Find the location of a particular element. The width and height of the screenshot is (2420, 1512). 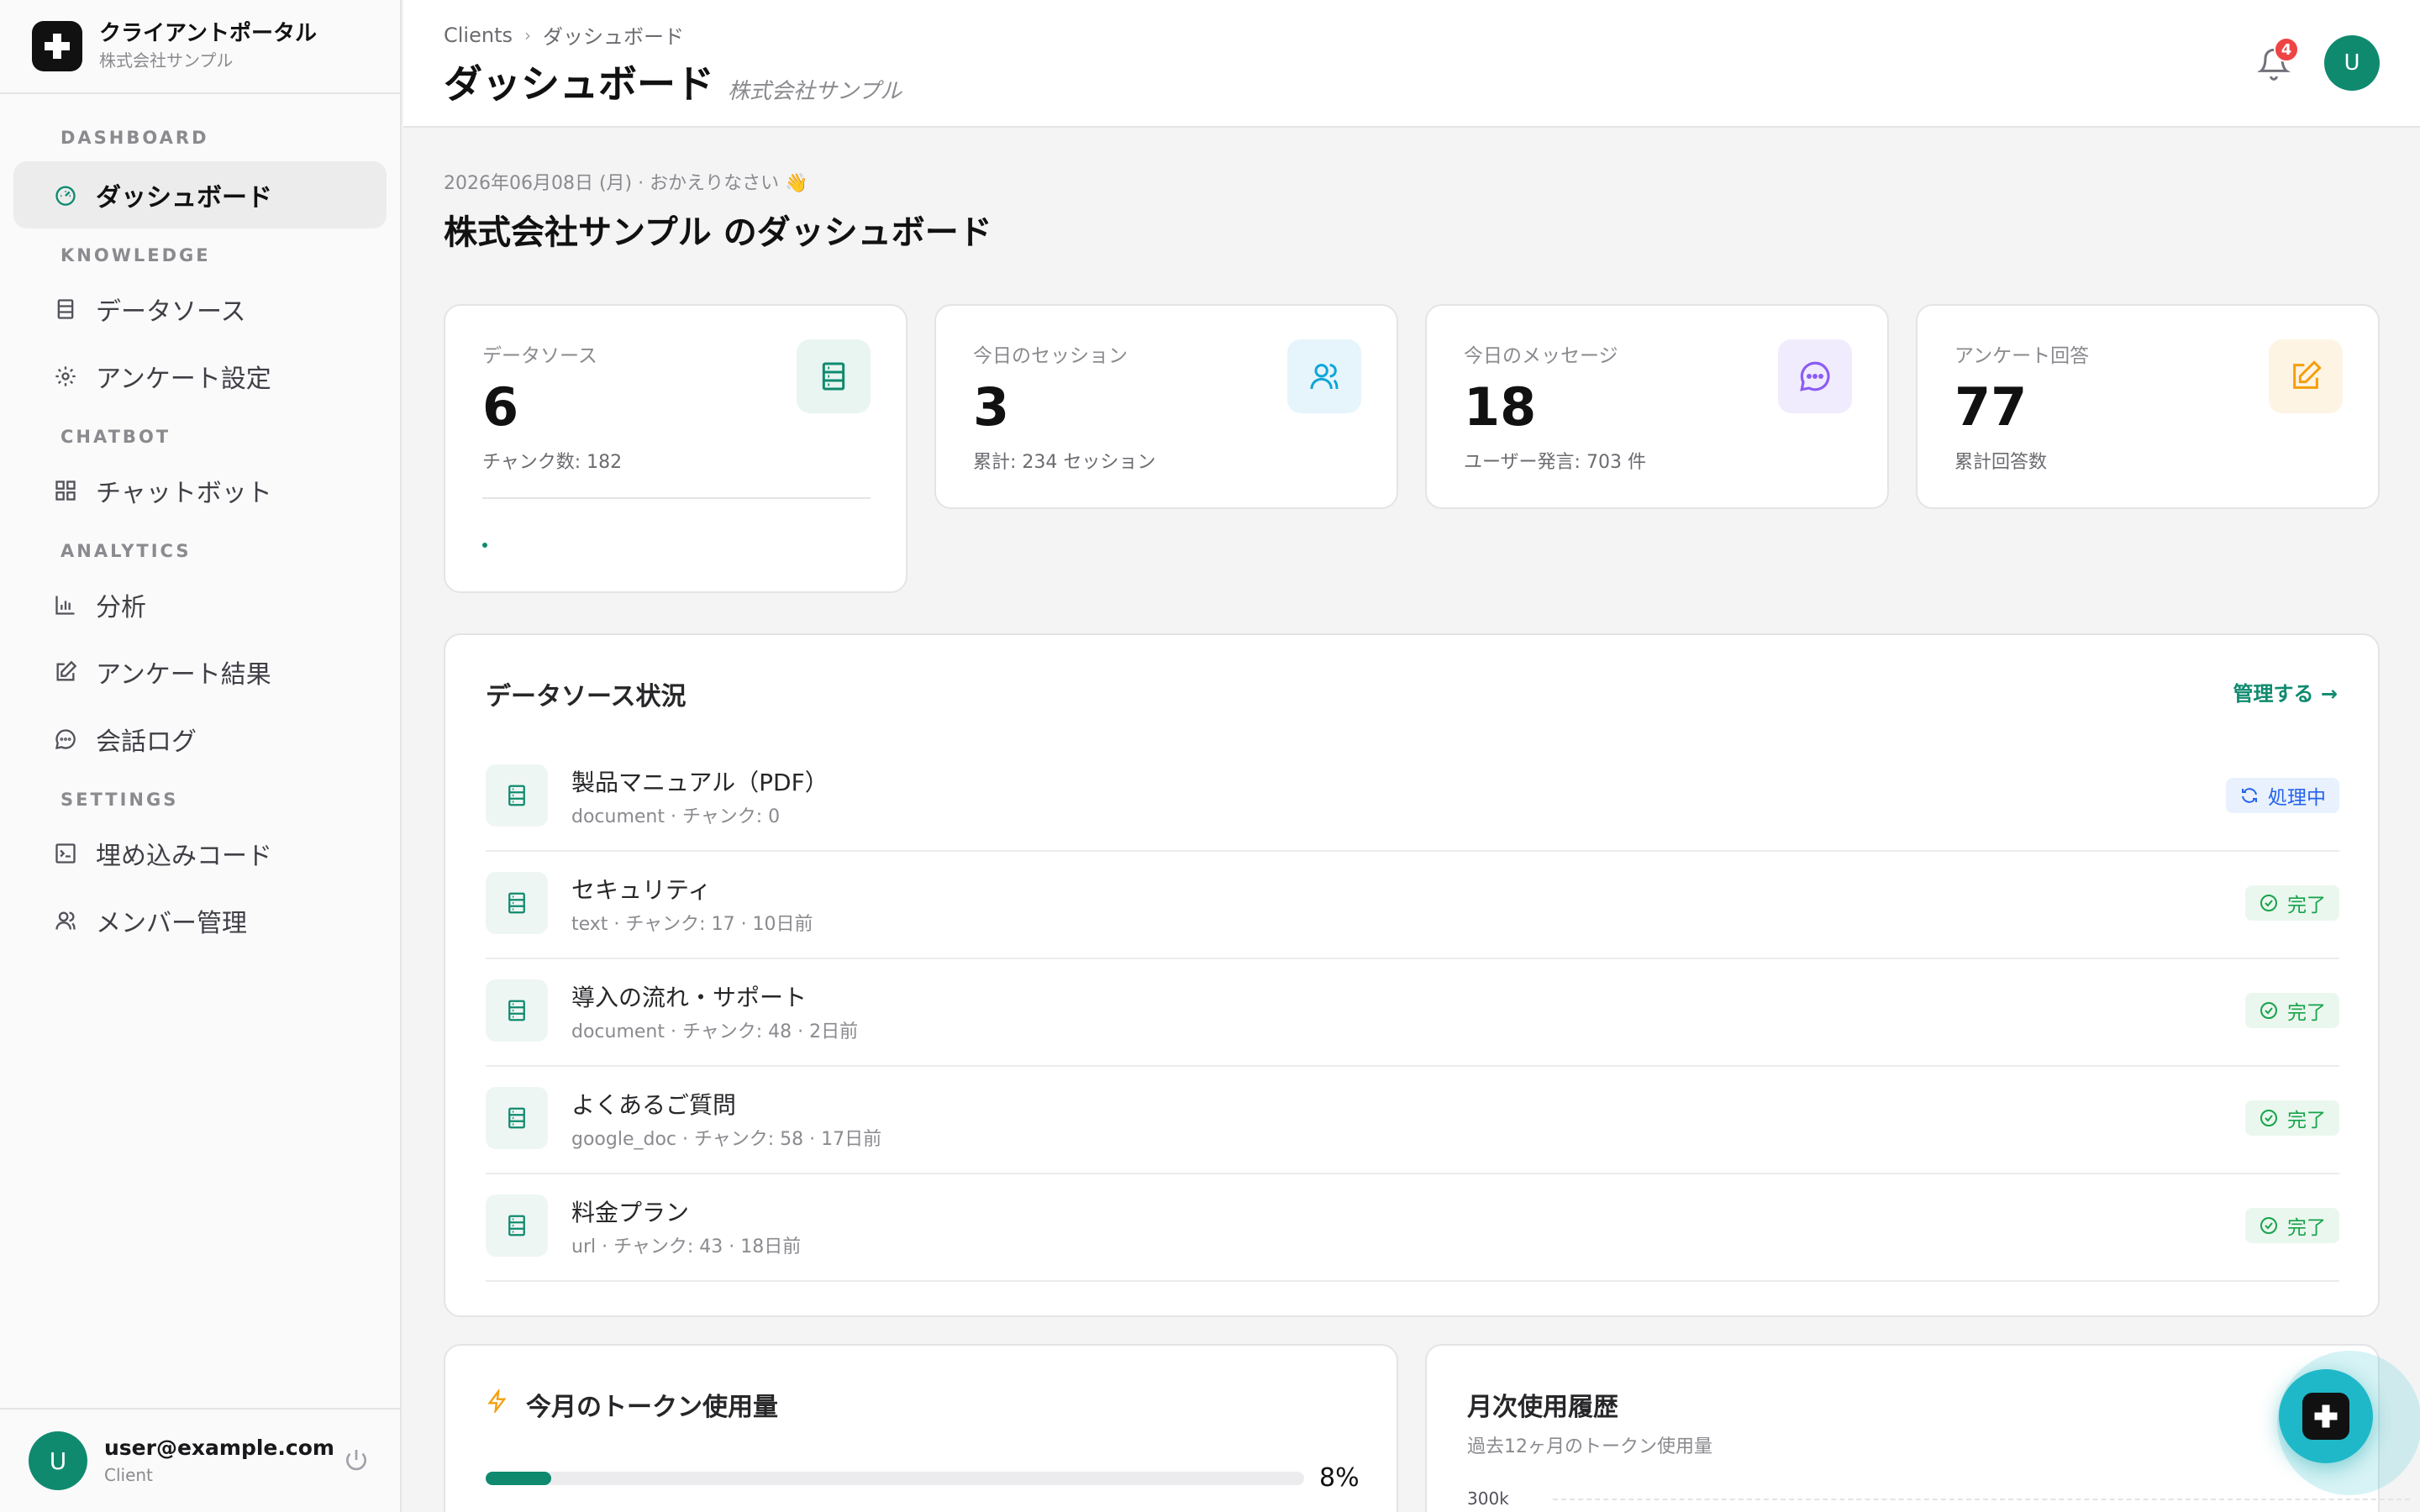

sidebar-item-label: アンケート設定 is located at coordinates (183, 379).